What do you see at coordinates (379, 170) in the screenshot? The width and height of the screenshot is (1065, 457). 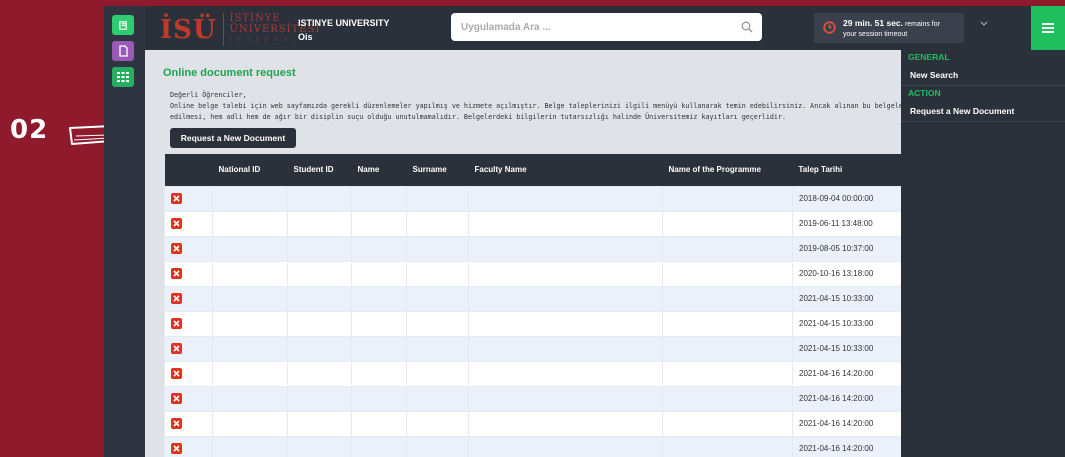 I see `column-header: Name` at bounding box center [379, 170].